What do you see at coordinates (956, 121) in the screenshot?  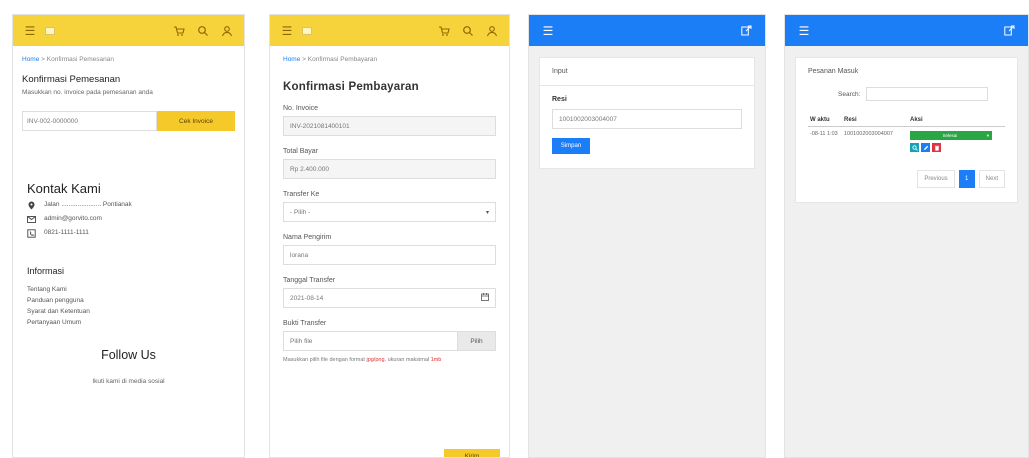 I see `column-header-aksi: Aksi` at bounding box center [956, 121].